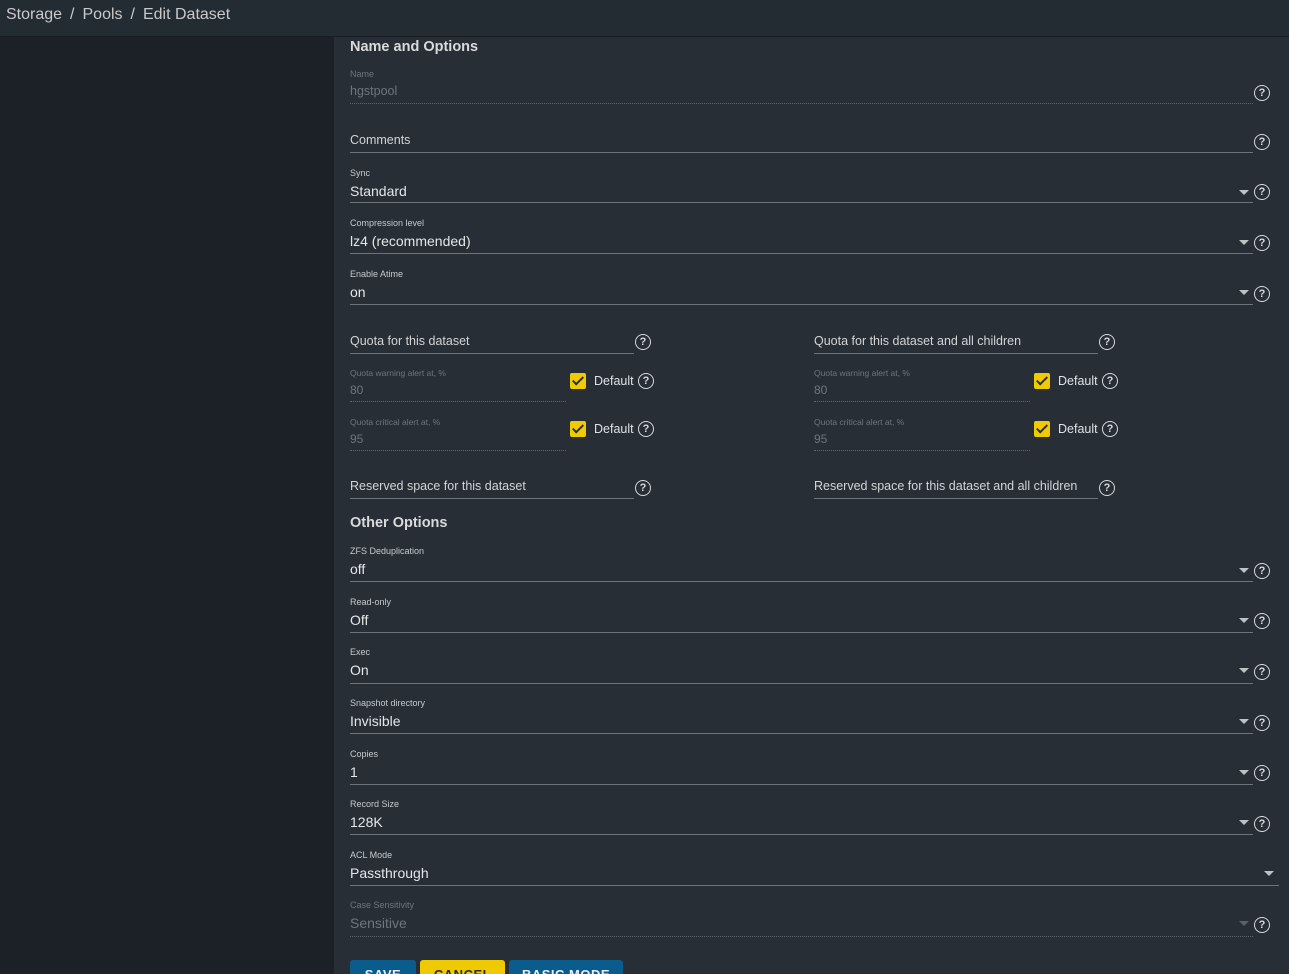  What do you see at coordinates (1269, 873) in the screenshot?
I see `aclmode-dropdown-arrow-icon` at bounding box center [1269, 873].